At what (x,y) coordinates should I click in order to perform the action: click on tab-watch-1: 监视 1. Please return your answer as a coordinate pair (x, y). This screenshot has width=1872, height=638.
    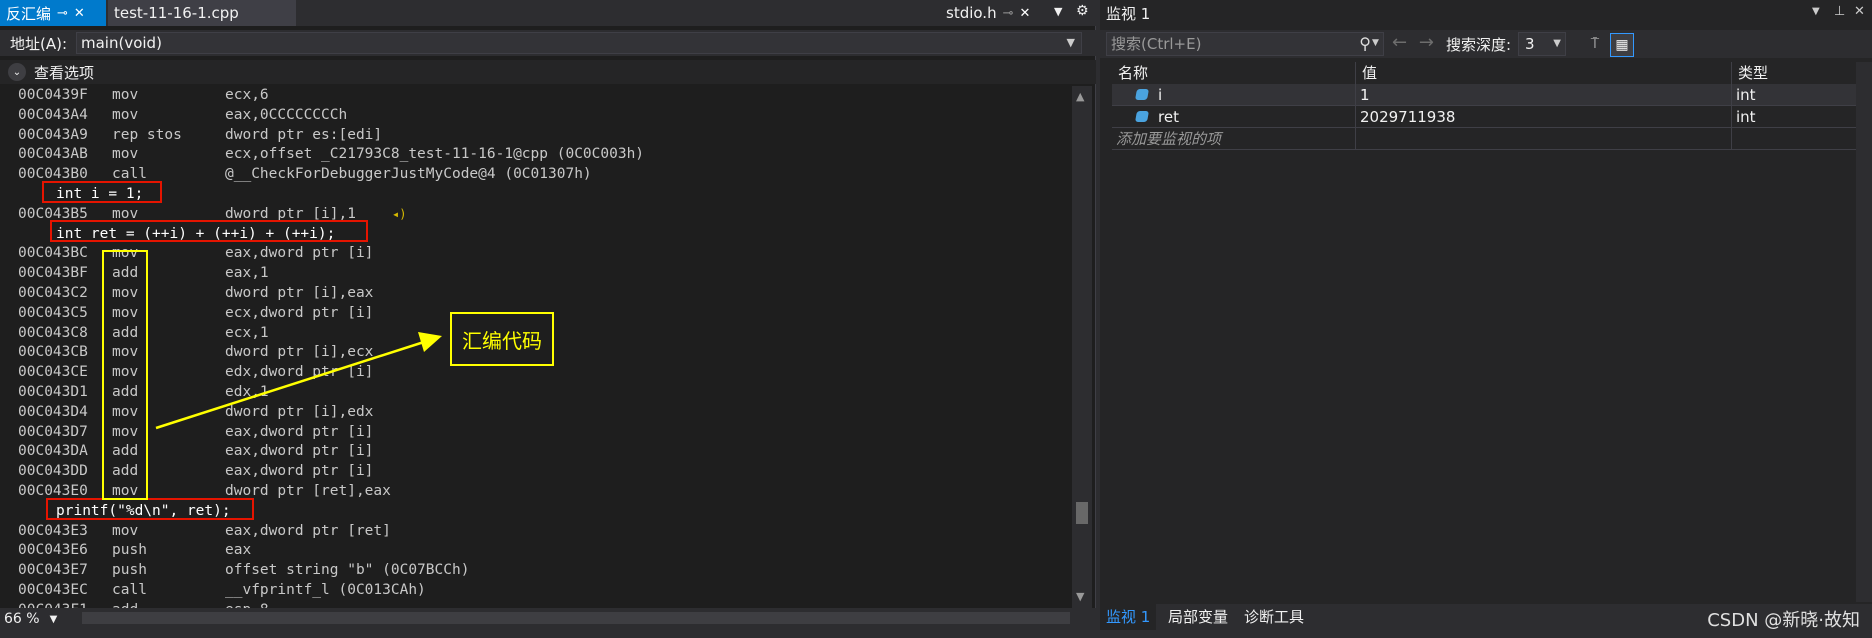
    Looking at the image, I should click on (1128, 617).